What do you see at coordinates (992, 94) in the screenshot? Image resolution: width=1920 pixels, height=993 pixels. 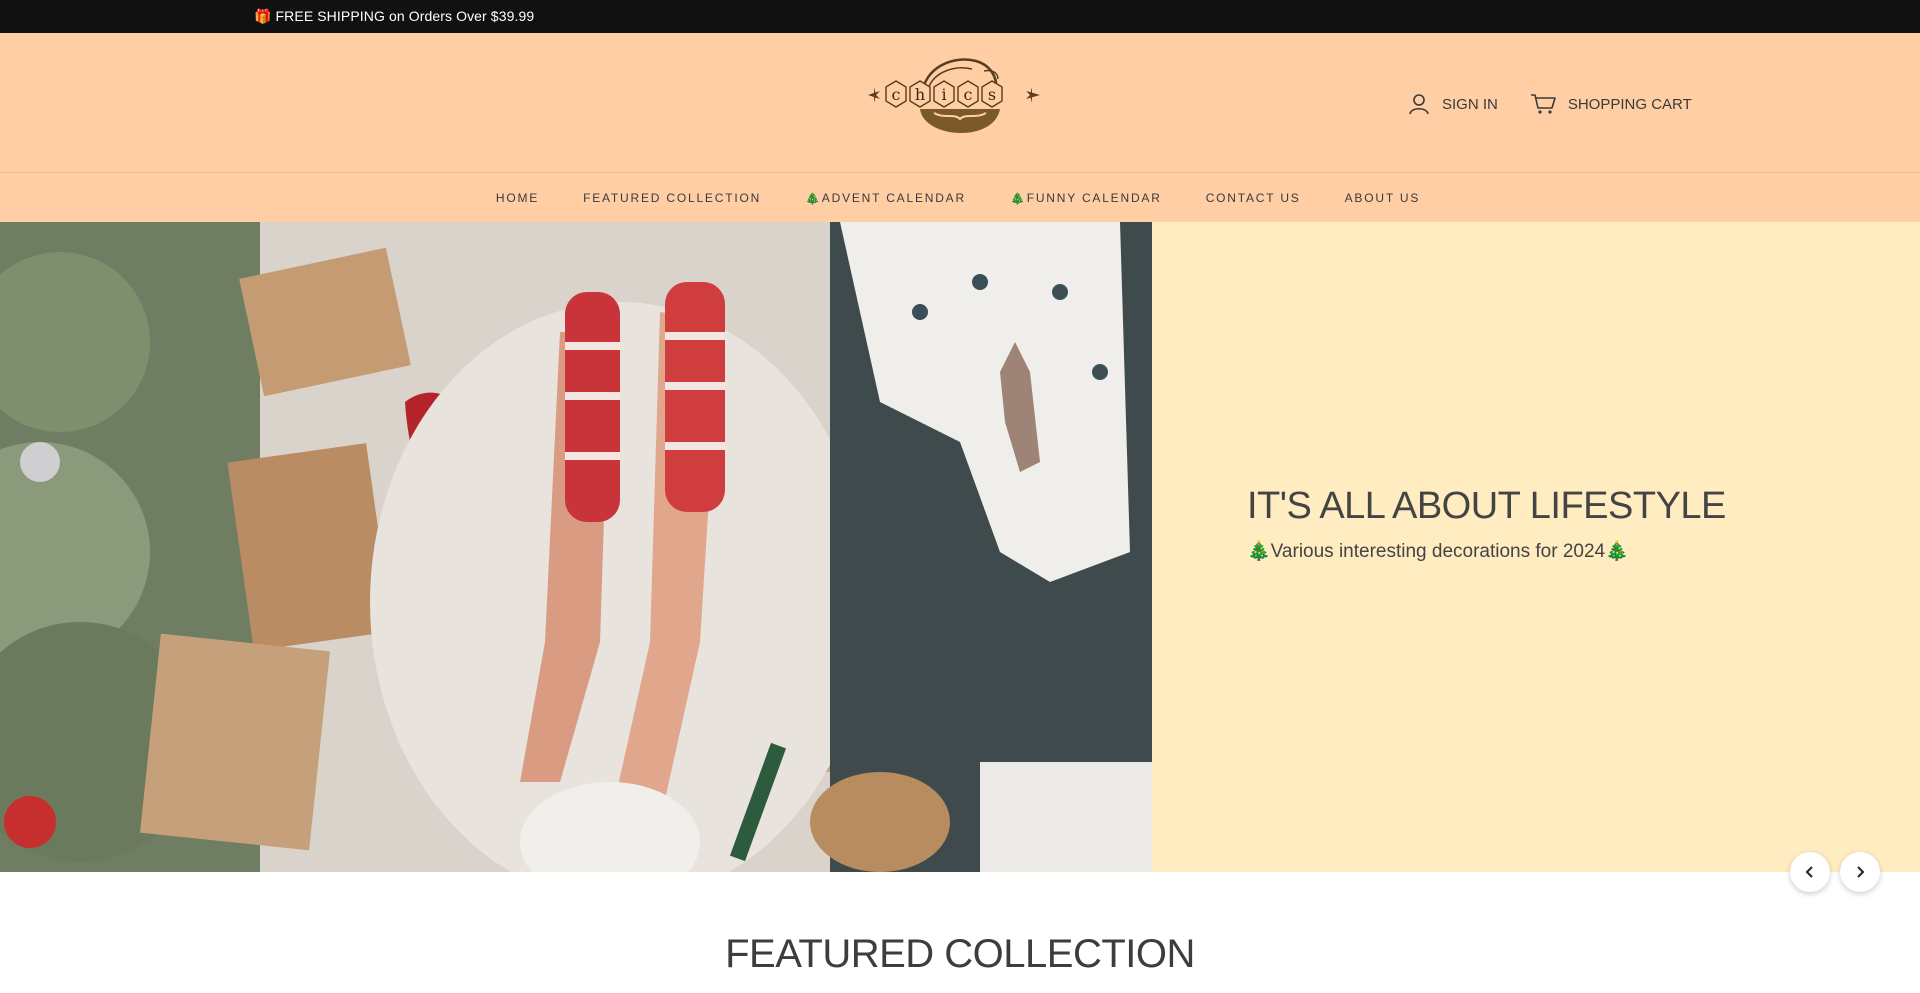 I see `logo-letter-s: s` at bounding box center [992, 94].